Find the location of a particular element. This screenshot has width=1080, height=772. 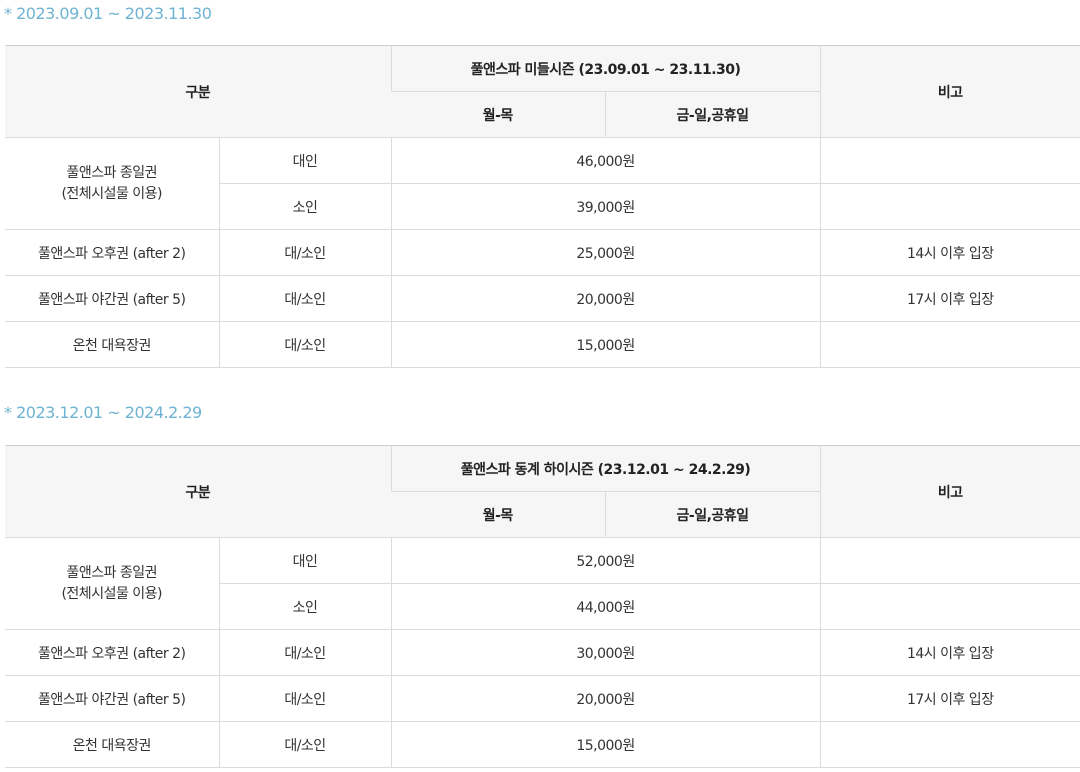

table-row: 풀앤스파 종일권 (전체시설물 이용) 대인 52,000원 is located at coordinates (542, 583).